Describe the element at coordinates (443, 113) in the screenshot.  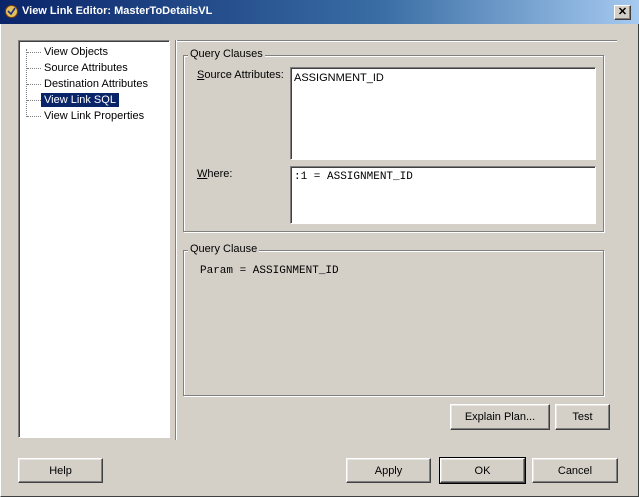
I see `source-attributes-field: ASSIGNMENT_ID` at that location.